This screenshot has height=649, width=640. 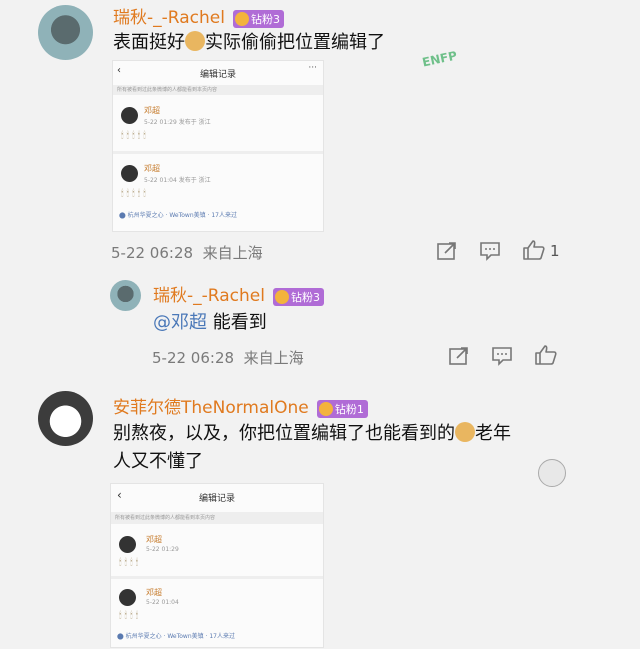 I want to click on comment-text-part: 实际偷偷把位置编辑了, so click(x=295, y=42).